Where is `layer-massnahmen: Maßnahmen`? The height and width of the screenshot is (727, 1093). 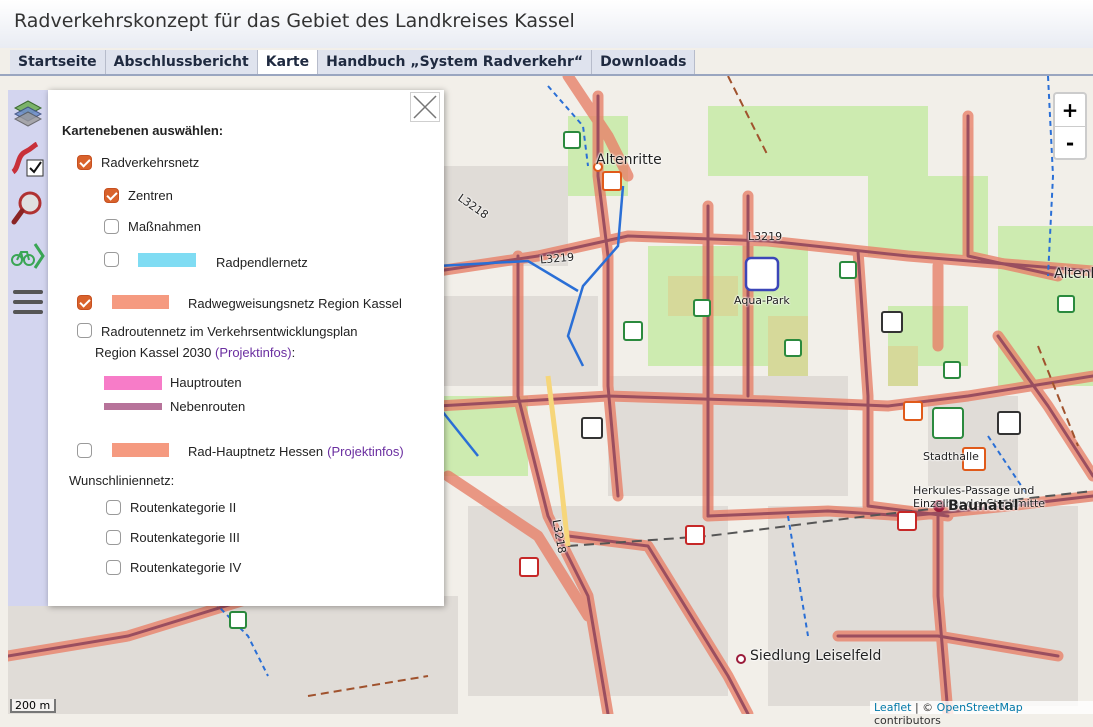 layer-massnahmen: Maßnahmen is located at coordinates (152, 226).